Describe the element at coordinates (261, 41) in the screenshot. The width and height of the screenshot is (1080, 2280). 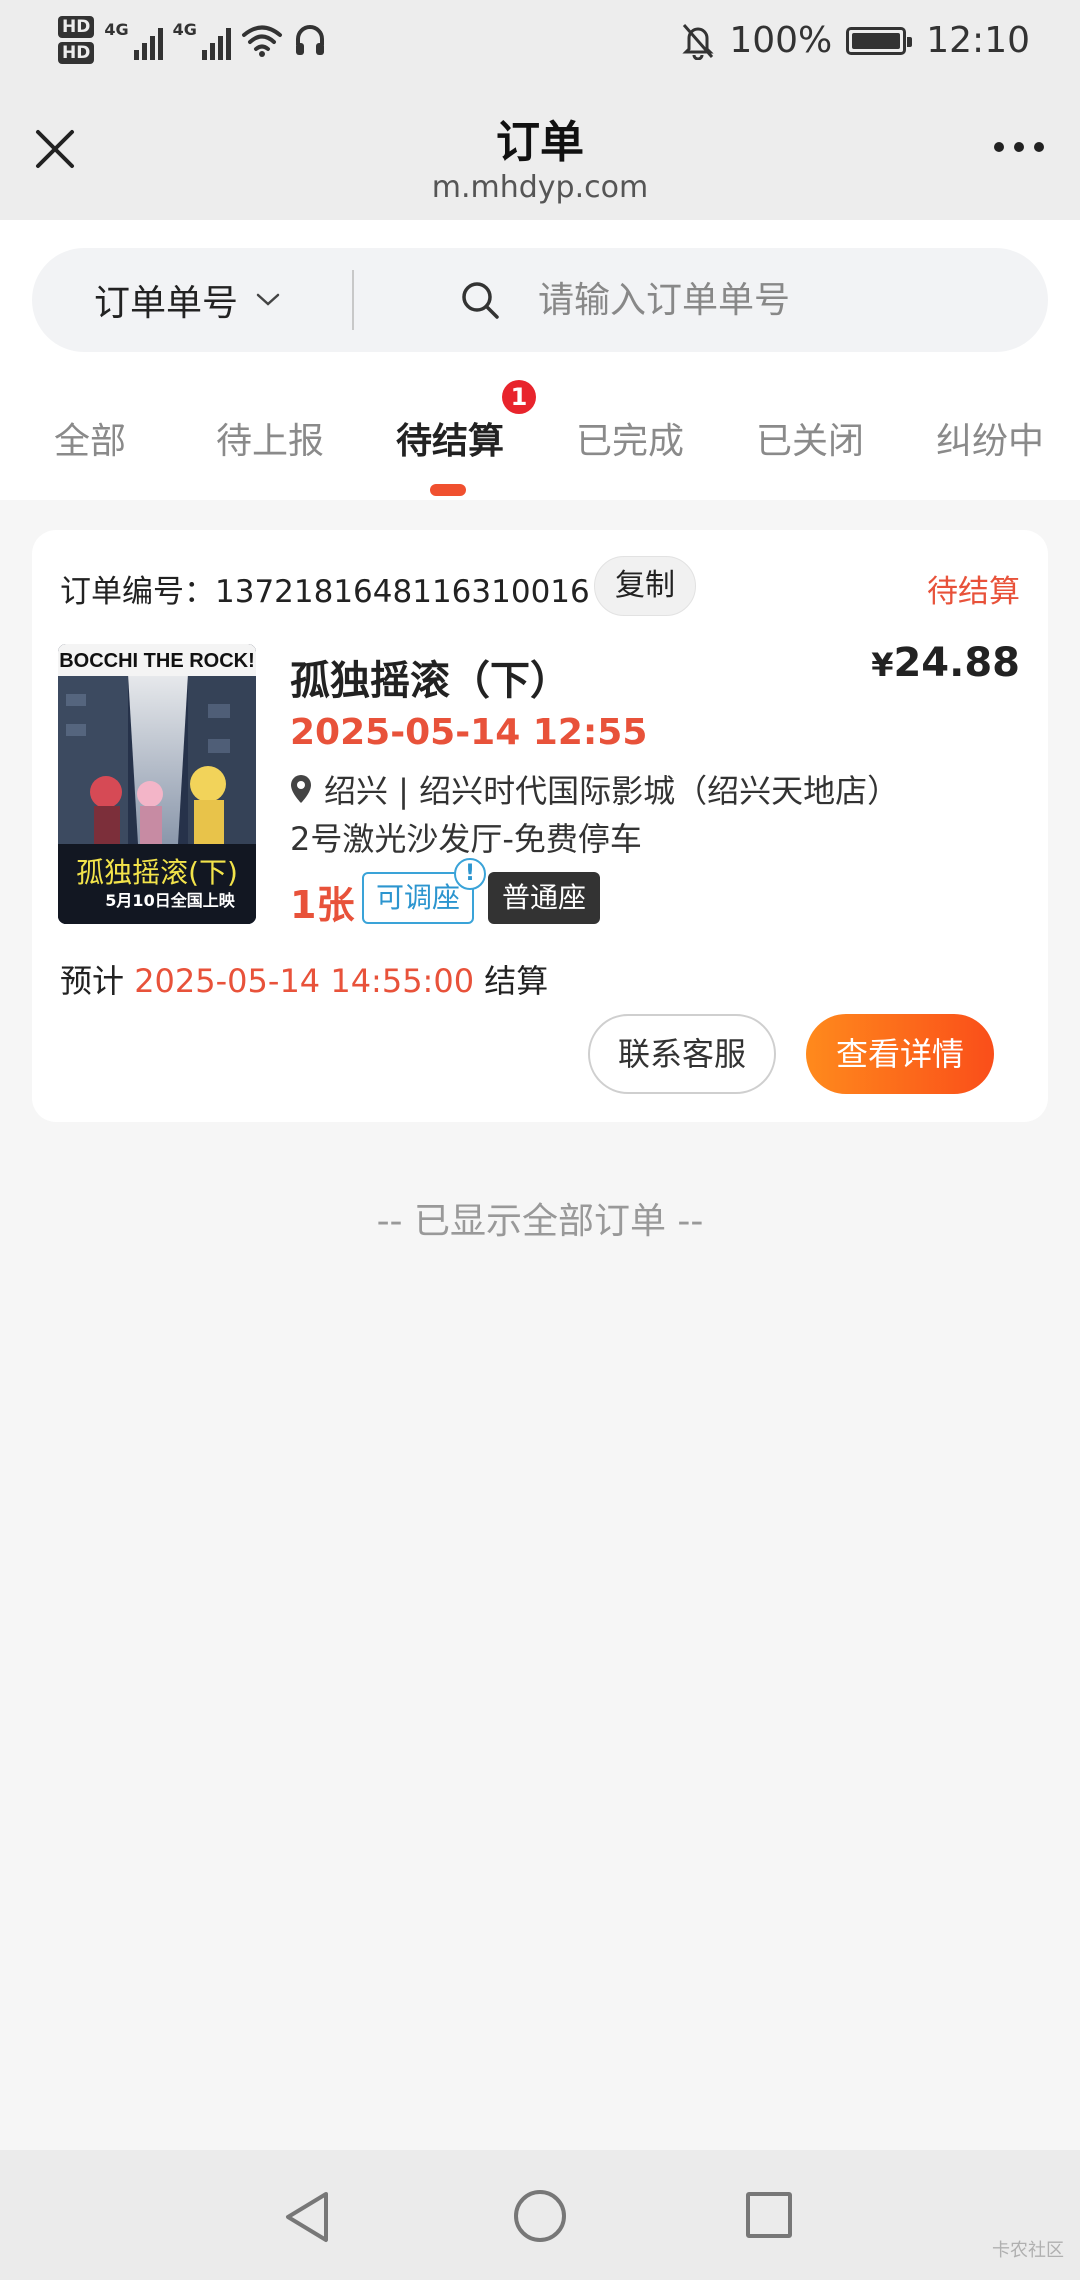
I see `wifi-icon` at that location.